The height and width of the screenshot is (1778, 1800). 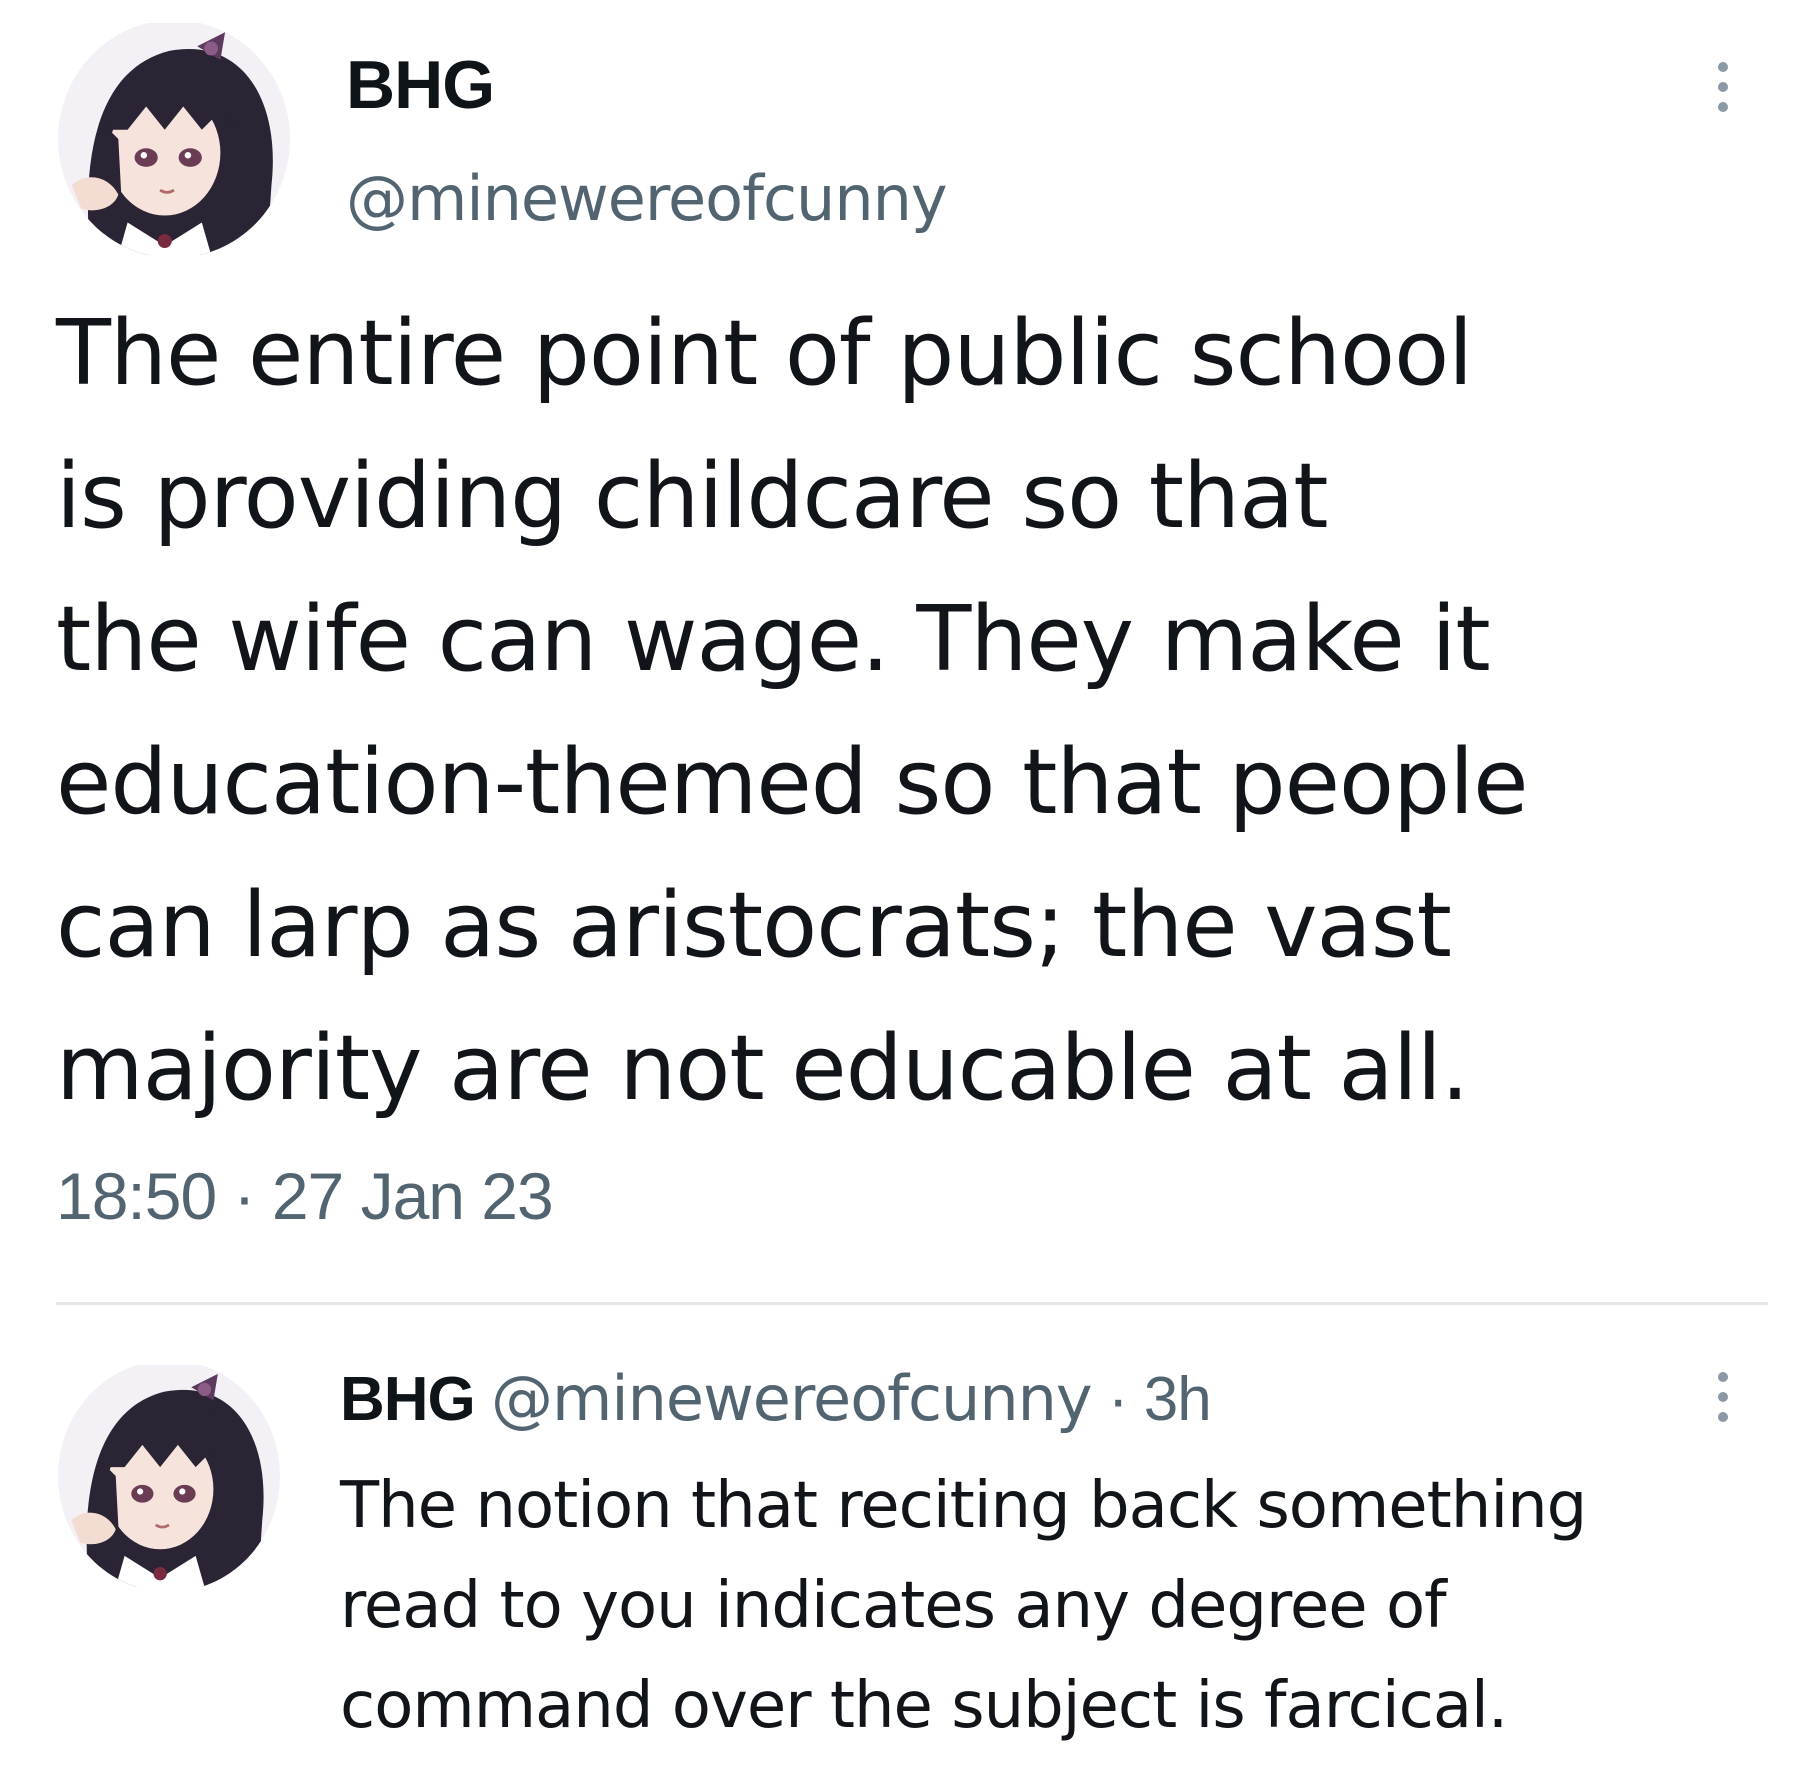 I want to click on reply-user-handle: @minewereofcunny, so click(x=792, y=1398).